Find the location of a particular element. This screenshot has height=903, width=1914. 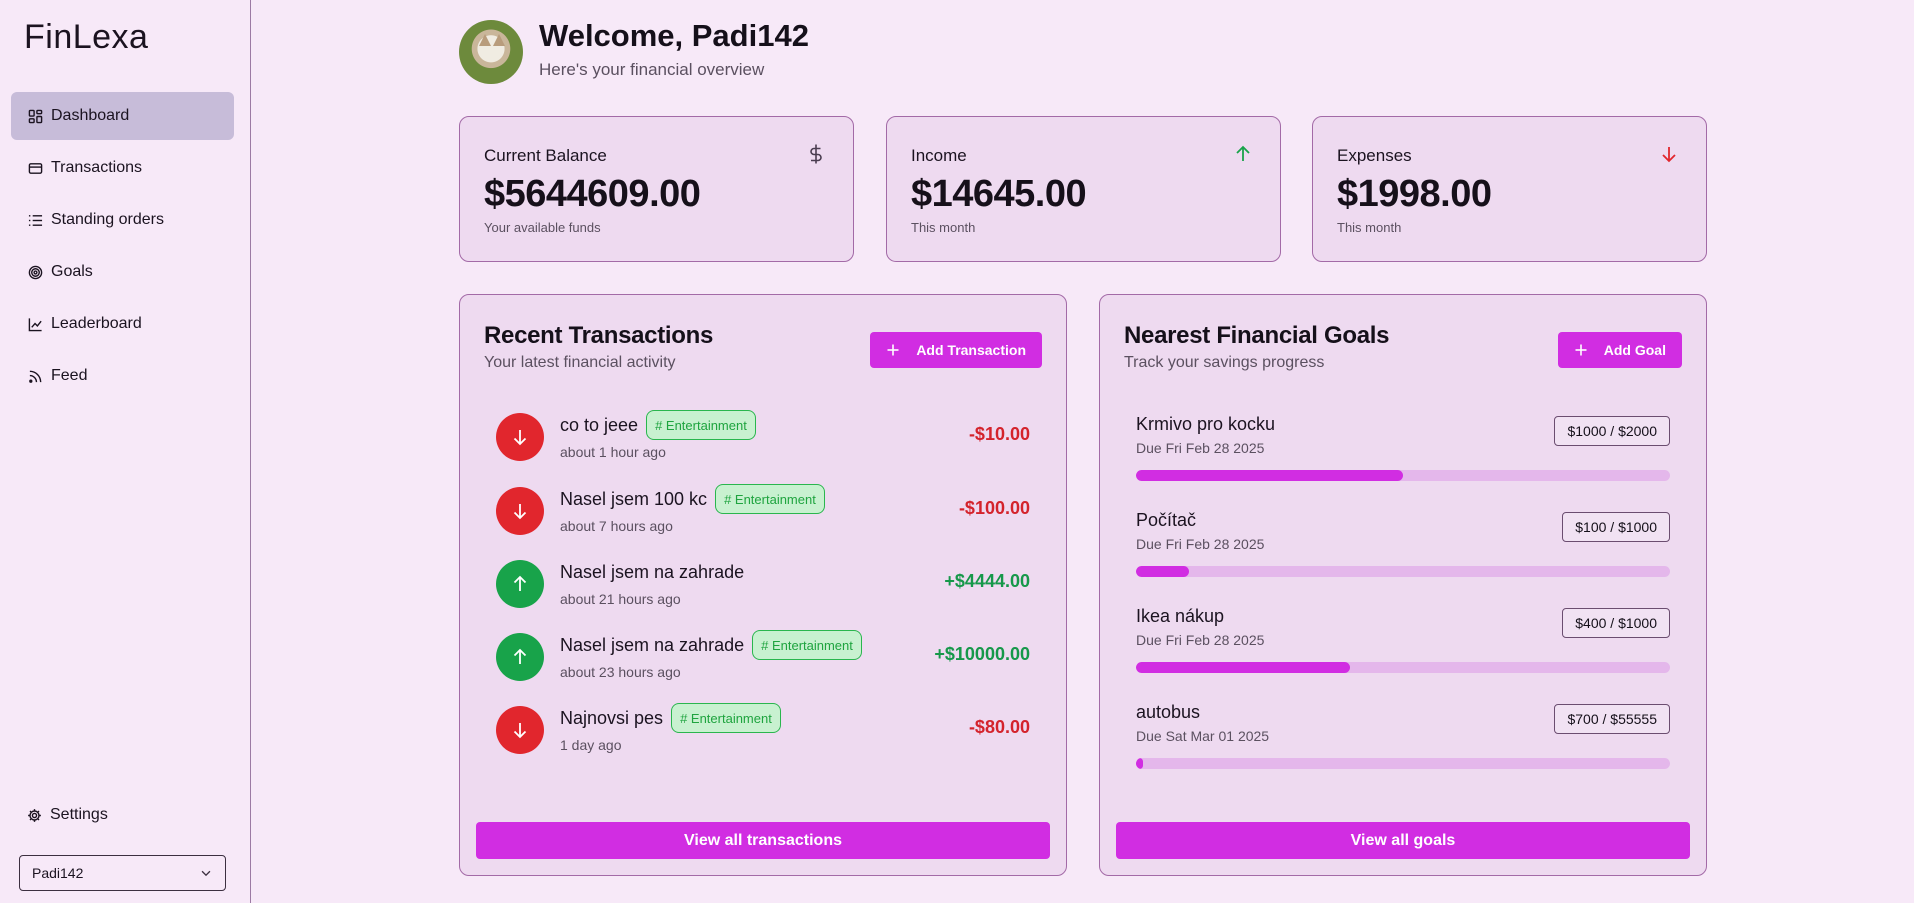

sidebar-item-label: Feed is located at coordinates (69, 375).